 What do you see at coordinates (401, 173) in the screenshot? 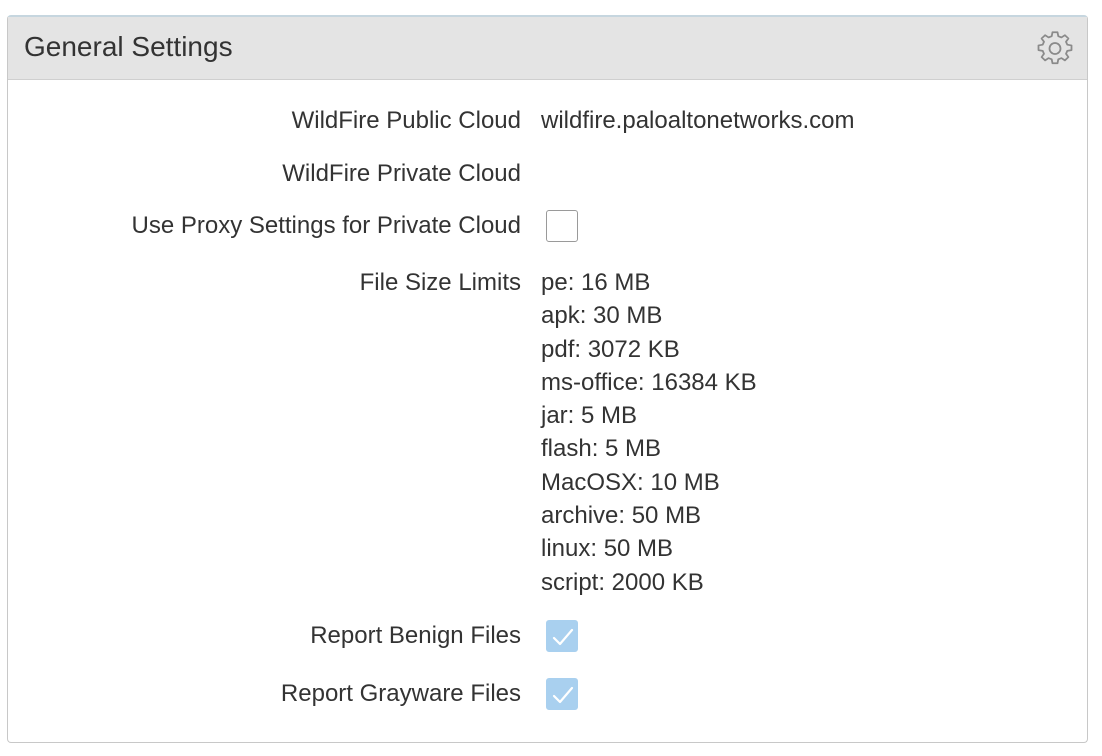
I see `private-cloud-label: WildFire Private Cloud` at bounding box center [401, 173].